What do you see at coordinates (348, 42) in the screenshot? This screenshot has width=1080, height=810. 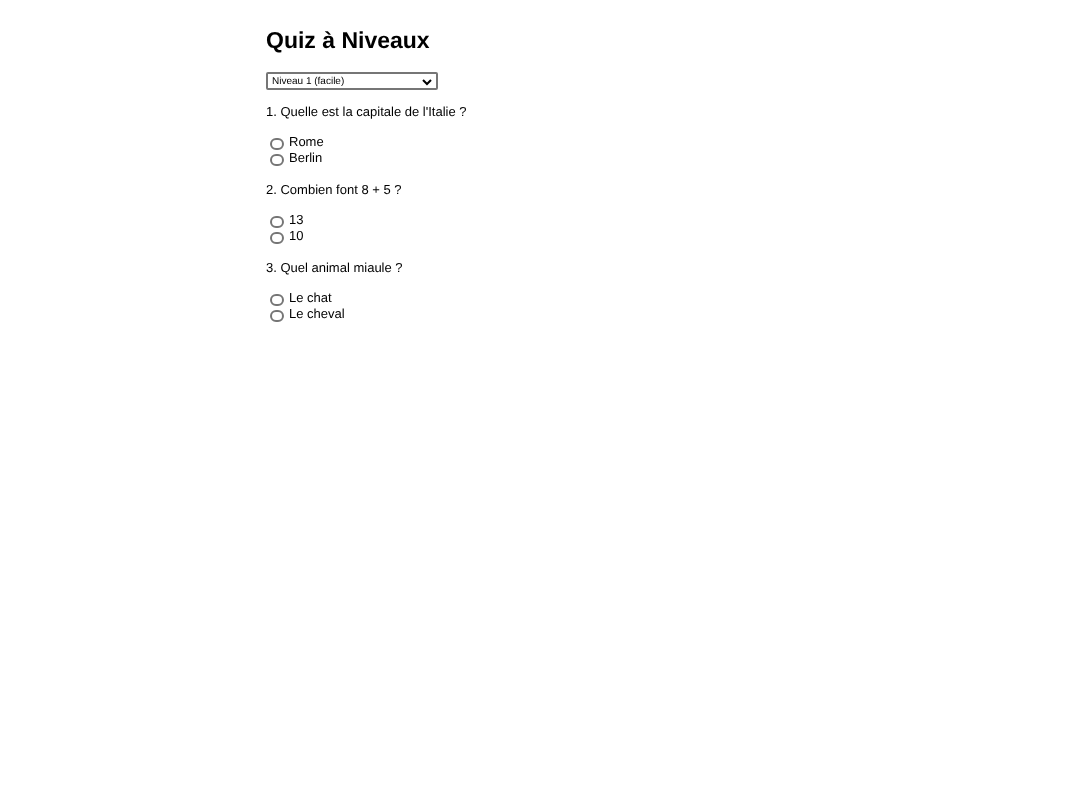 I see `quiz-title: Quiz à Niveaux` at bounding box center [348, 42].